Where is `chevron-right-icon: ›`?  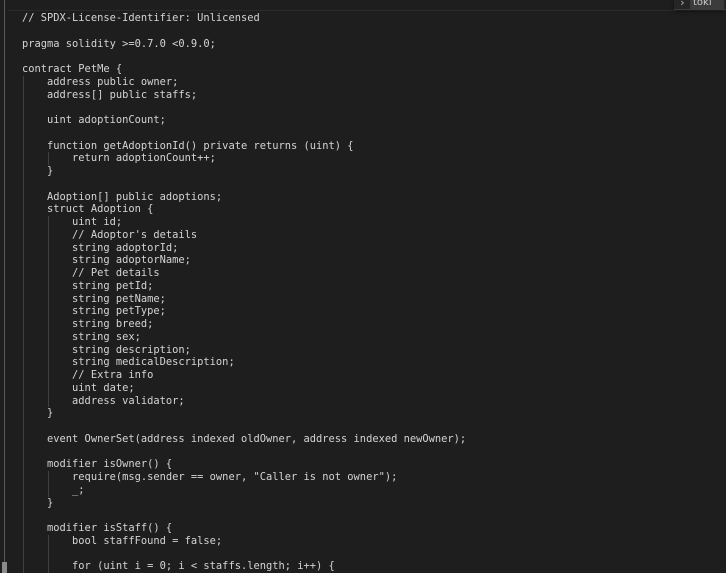 chevron-right-icon: › is located at coordinates (682, 4).